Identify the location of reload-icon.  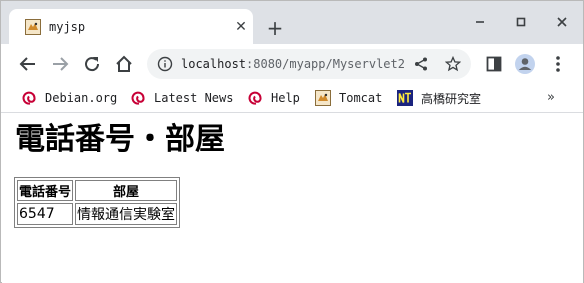
(92, 64).